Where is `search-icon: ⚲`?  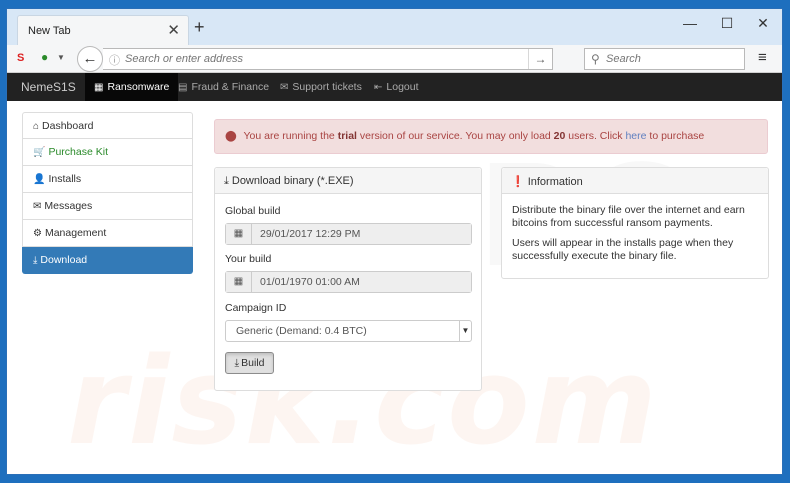
search-icon: ⚲ is located at coordinates (595, 59).